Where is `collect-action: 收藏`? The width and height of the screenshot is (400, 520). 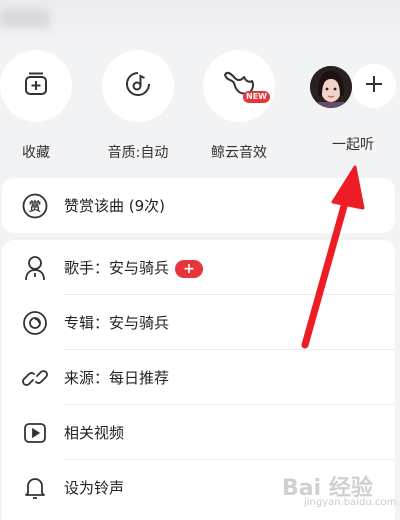
collect-action: 收藏 is located at coordinates (40, 106).